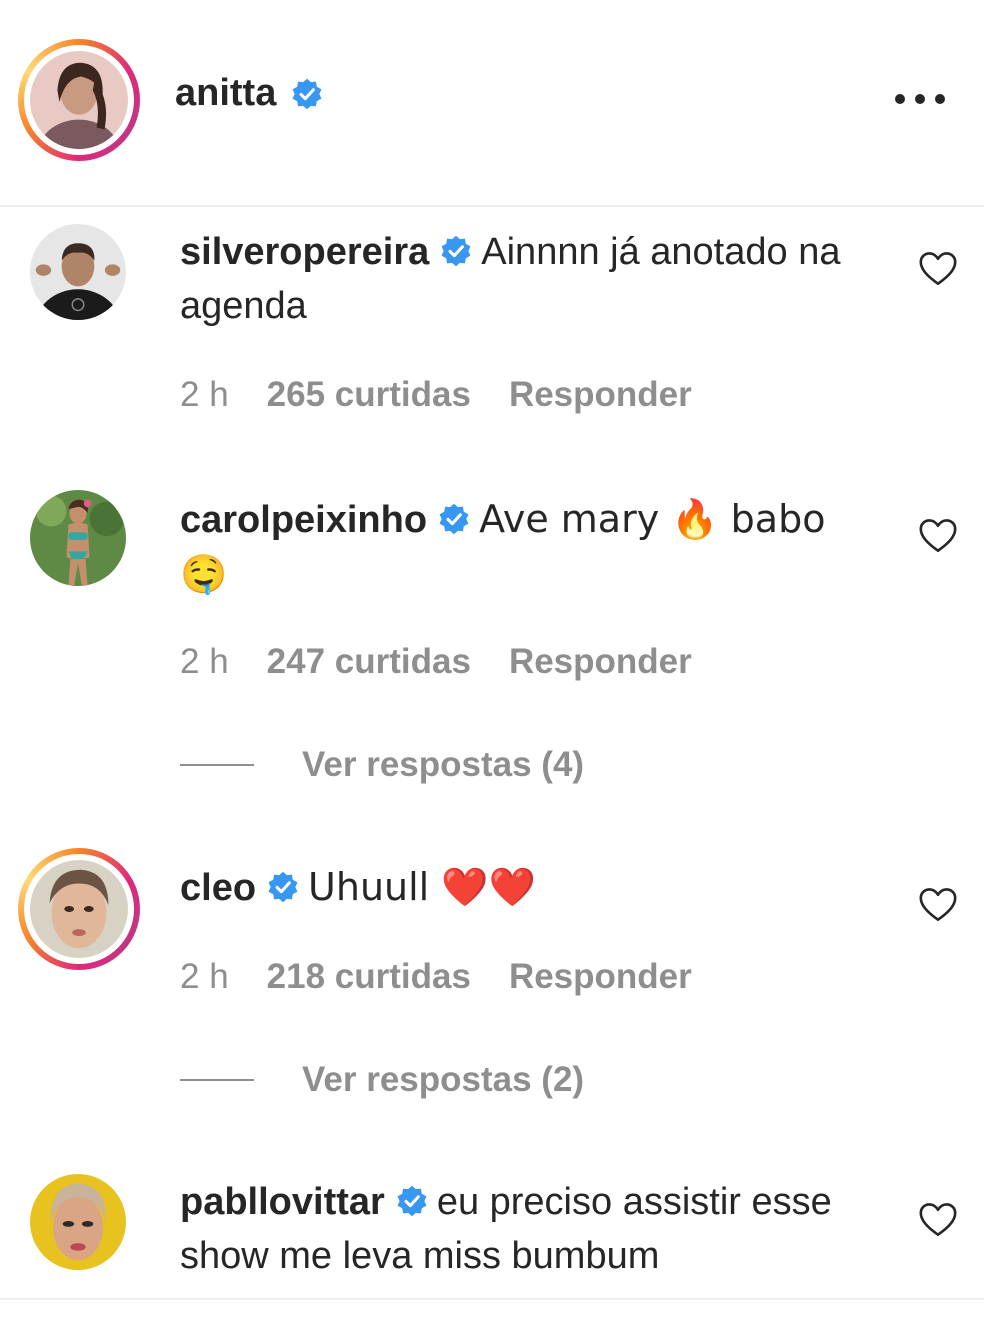 This screenshot has width=984, height=1323. What do you see at coordinates (369, 977) in the screenshot?
I see `comment-likes: 218 curtidas` at bounding box center [369, 977].